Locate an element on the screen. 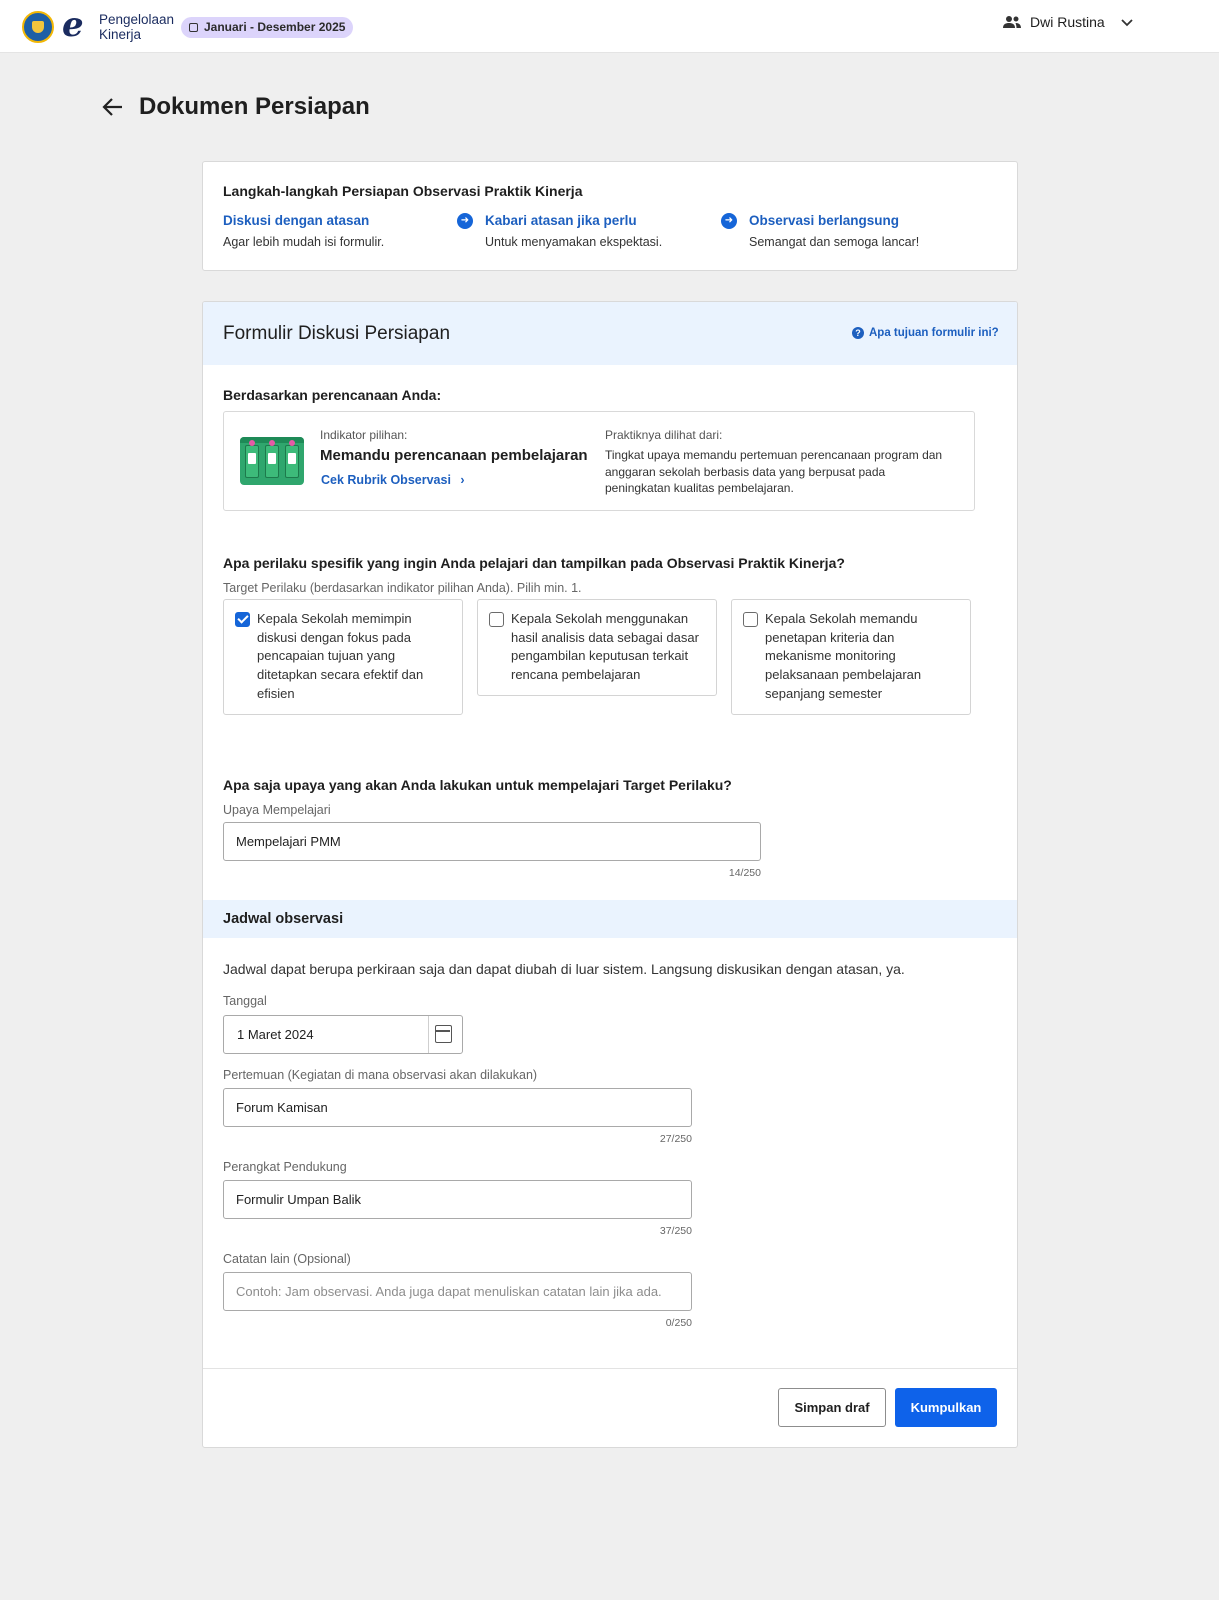  help-link-label: Apa tujuan formulir ini? is located at coordinates (934, 333).